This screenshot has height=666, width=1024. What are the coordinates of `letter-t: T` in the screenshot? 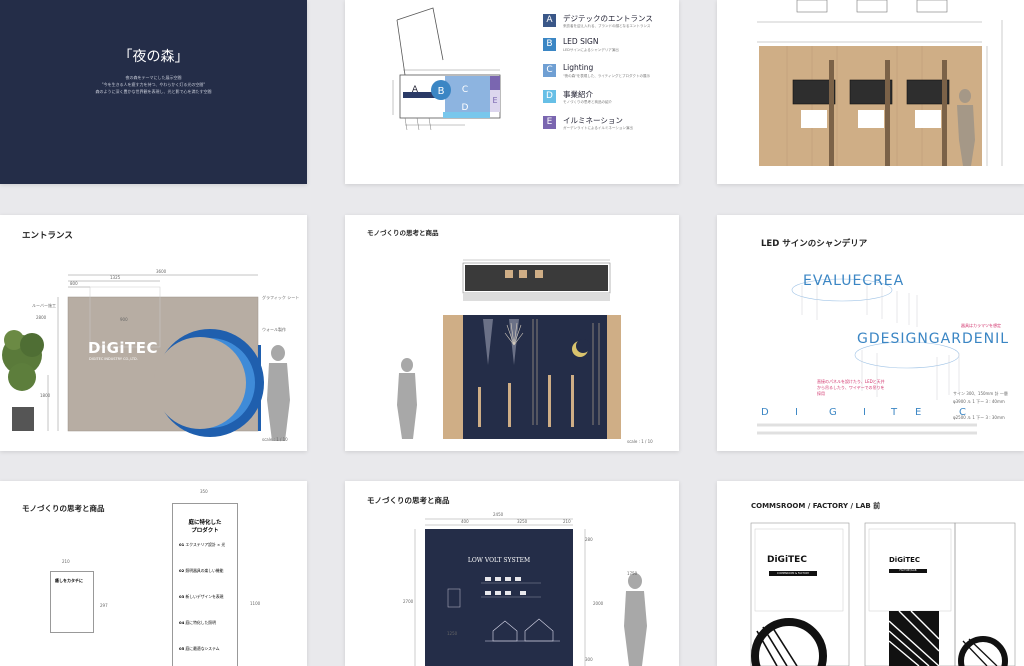 It's located at (894, 412).